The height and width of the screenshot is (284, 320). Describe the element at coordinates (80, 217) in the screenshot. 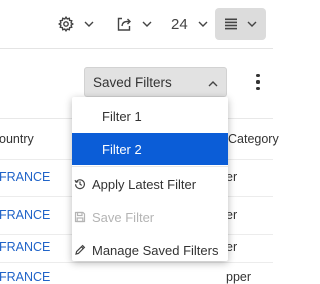

I see `save-icon` at that location.